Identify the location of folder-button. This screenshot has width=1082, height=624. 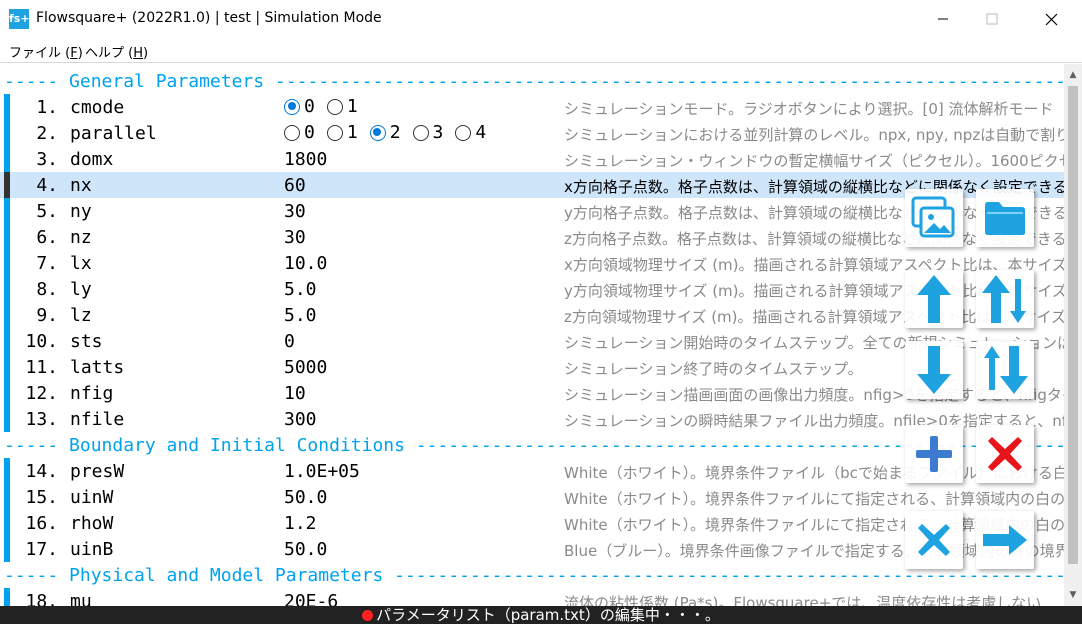
(1005, 218).